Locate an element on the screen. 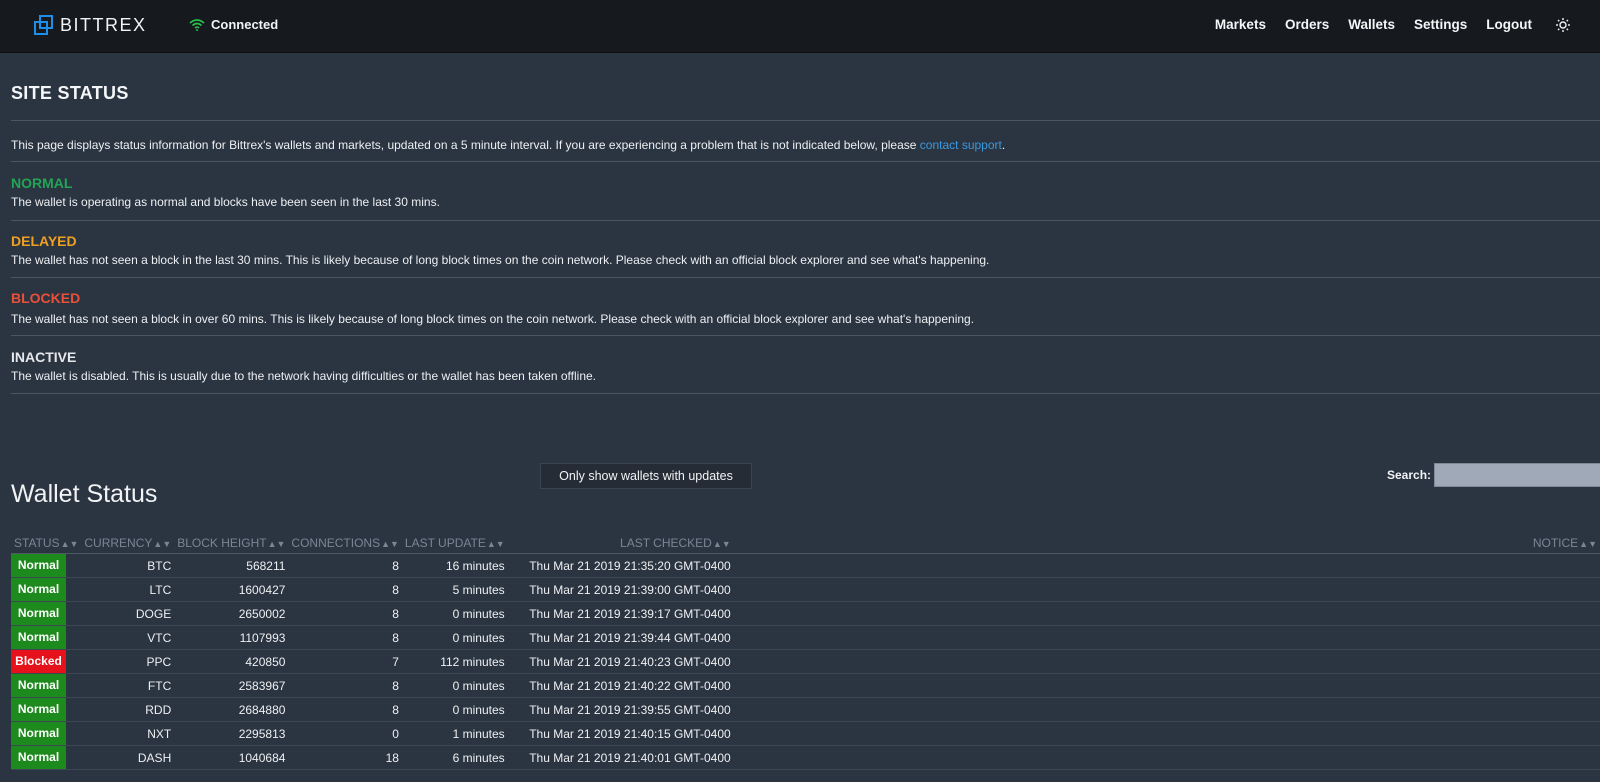 The width and height of the screenshot is (1600, 782). nav-wallets: Wallets is located at coordinates (1371, 24).